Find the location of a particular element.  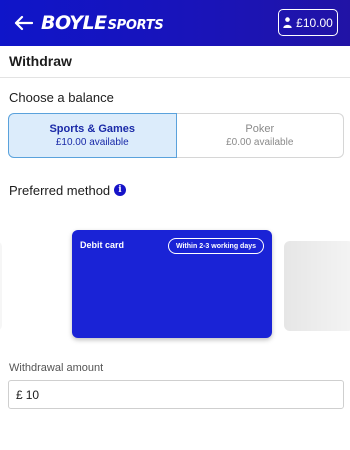

choose-balance-label: Choose a balance is located at coordinates (61, 97).